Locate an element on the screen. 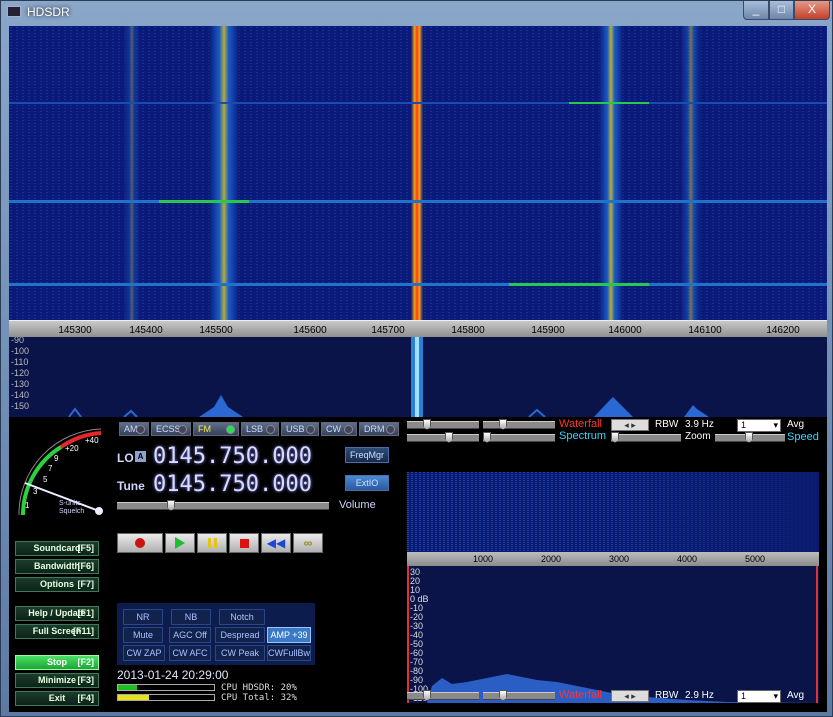 This screenshot has width=833, height=717. mode-label: FM is located at coordinates (204, 429).